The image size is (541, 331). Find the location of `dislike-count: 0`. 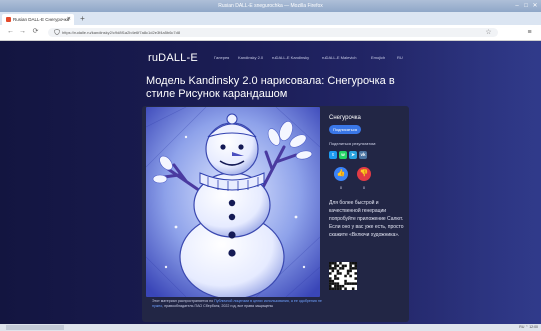

dislike-count: 0 is located at coordinates (364, 187).